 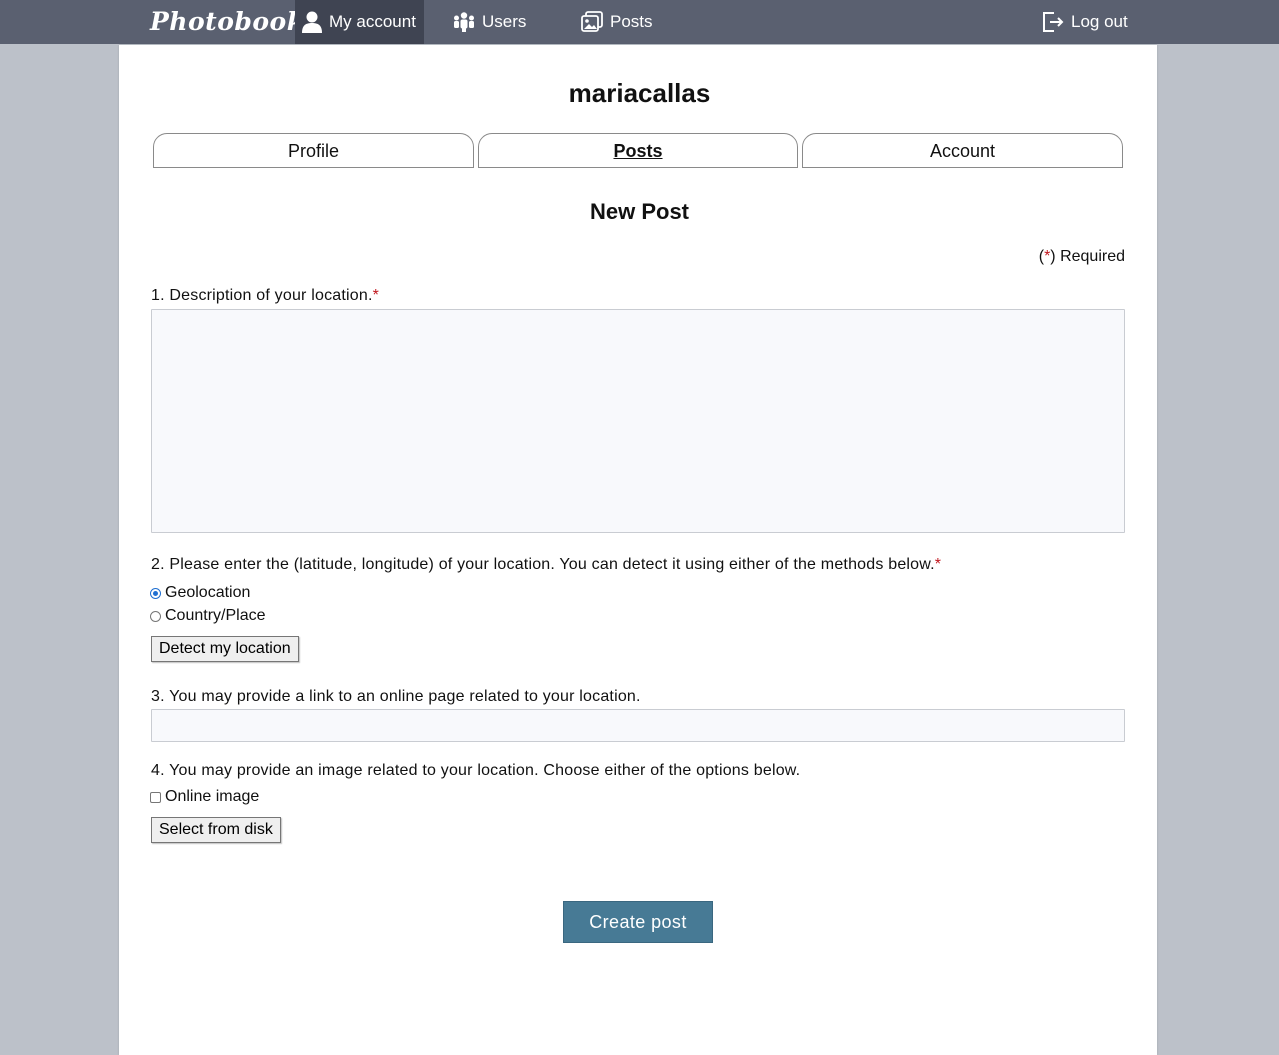 What do you see at coordinates (639, 211) in the screenshot?
I see `form-heading: New Post` at bounding box center [639, 211].